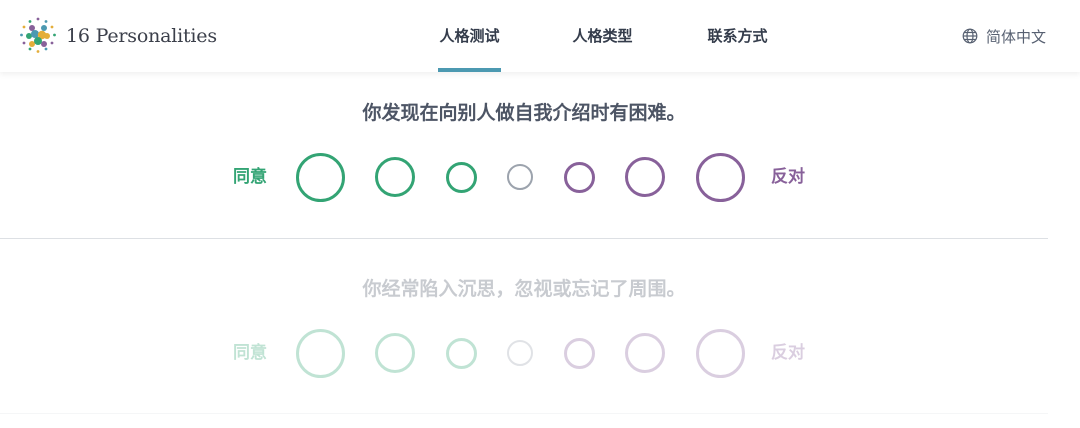 This screenshot has width=1080, height=428. Describe the element at coordinates (970, 36) in the screenshot. I see `globe-icon` at that location.